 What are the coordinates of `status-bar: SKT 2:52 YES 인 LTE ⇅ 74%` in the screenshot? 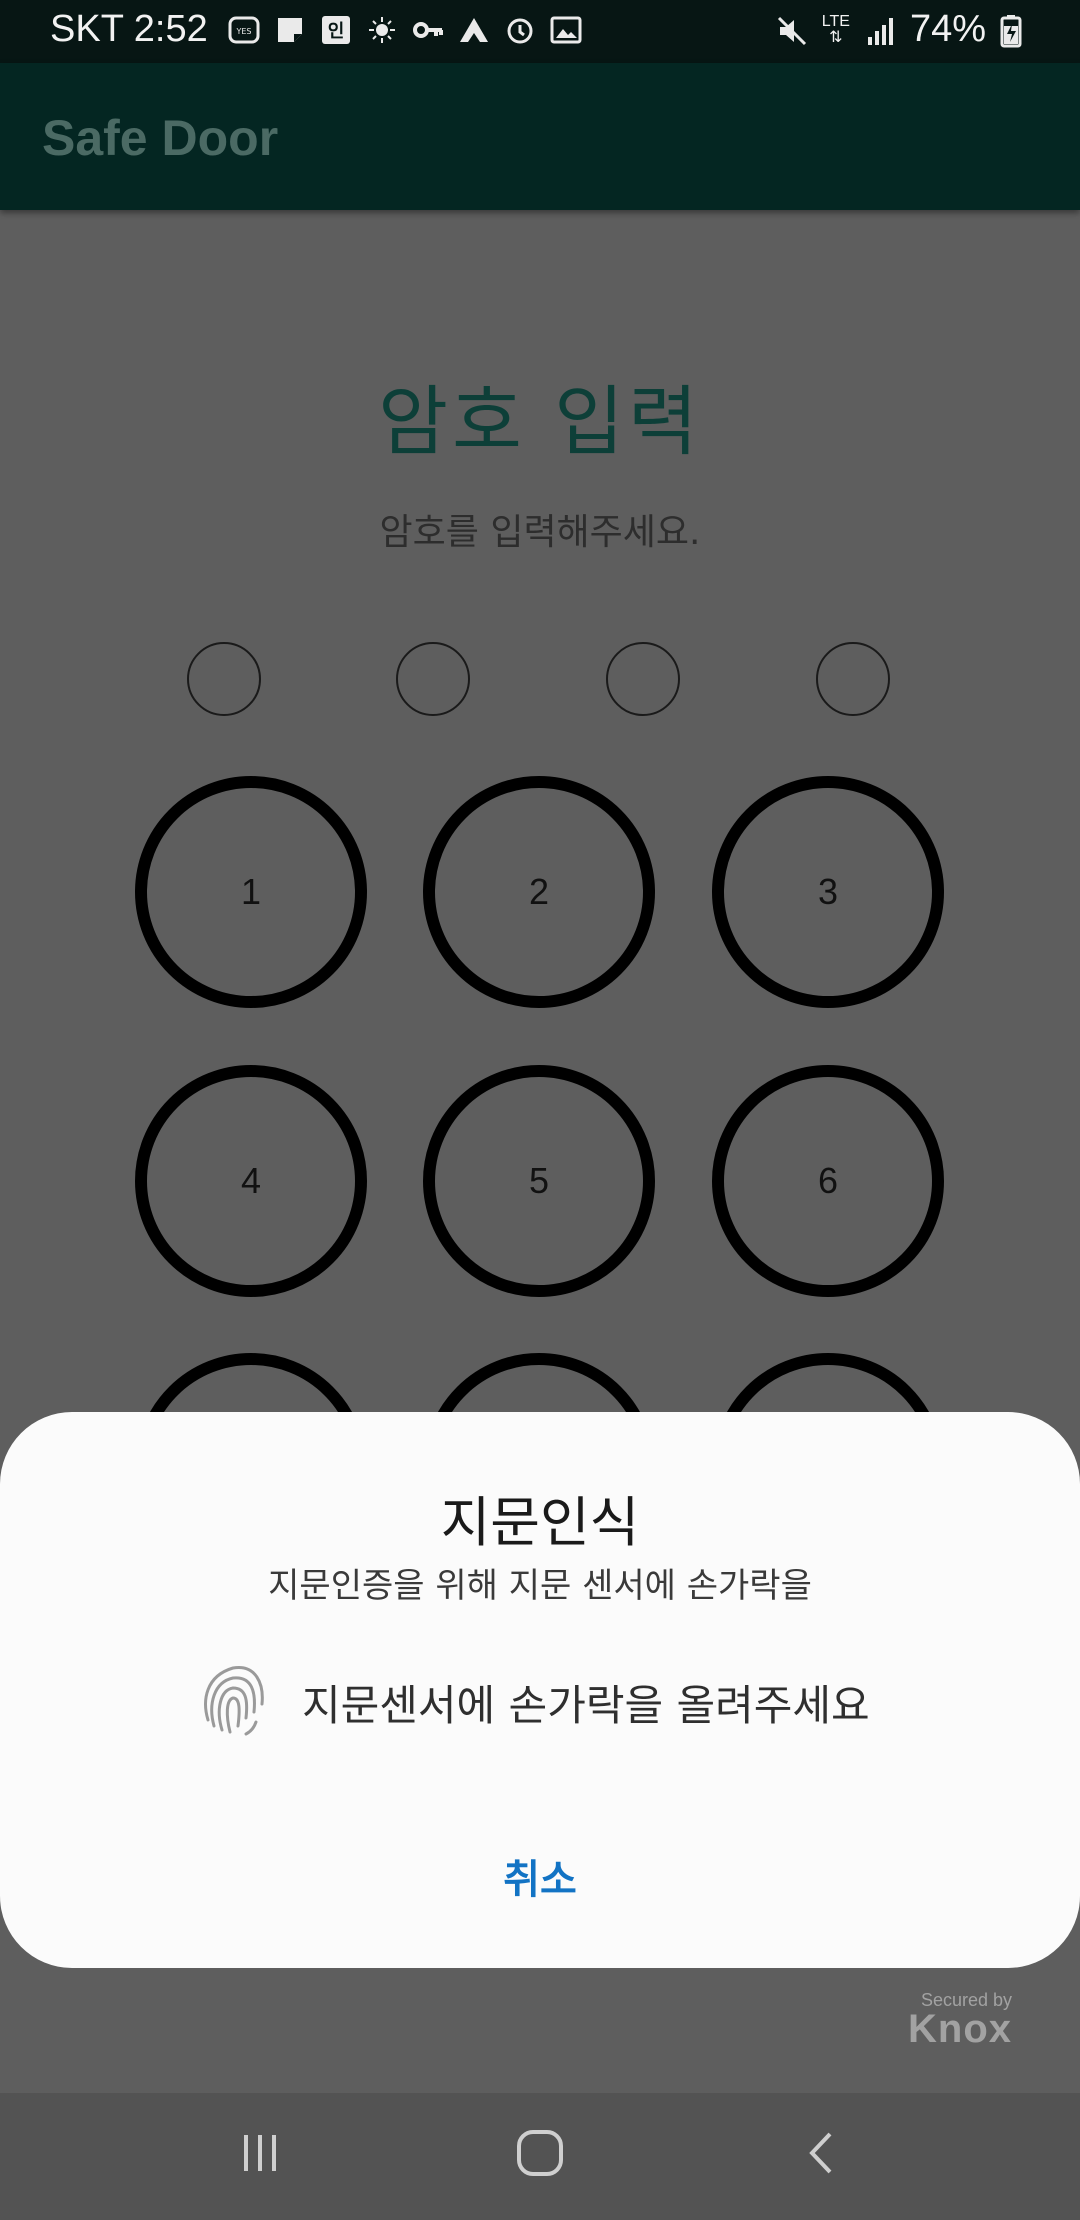 It's located at (540, 31).